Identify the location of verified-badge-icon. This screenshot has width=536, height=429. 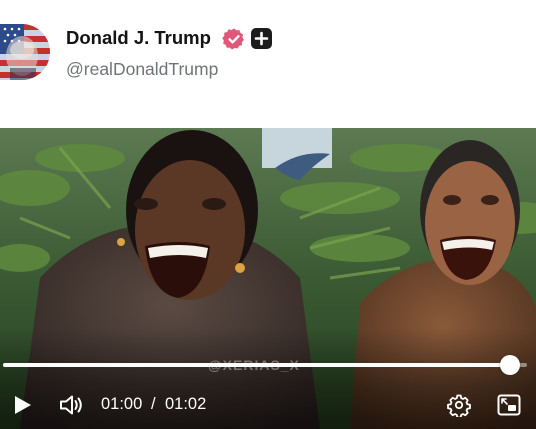
(233, 39).